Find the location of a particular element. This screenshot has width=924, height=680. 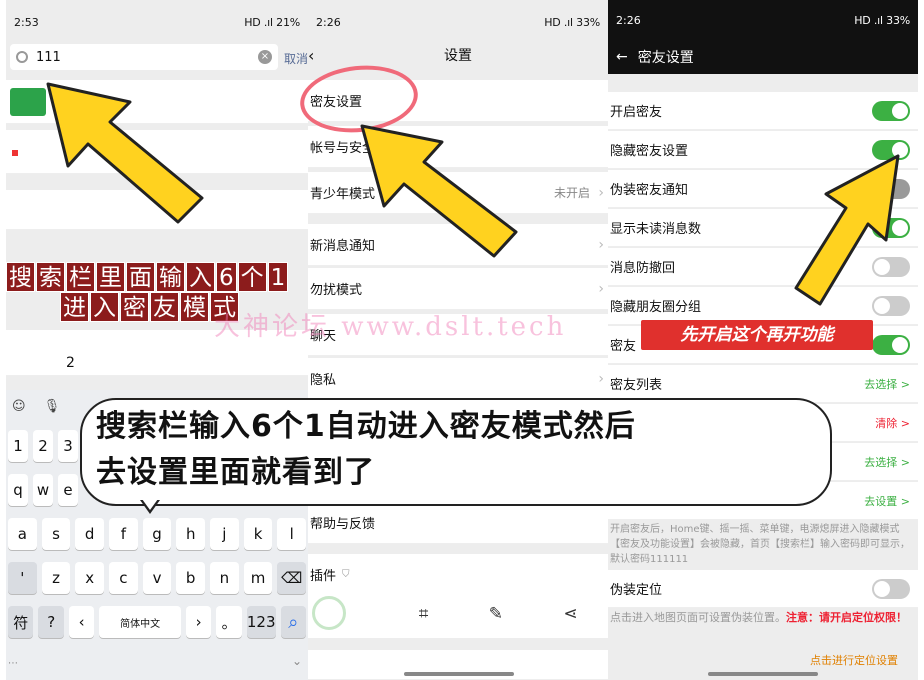

keyboard-row-digits: 123 is located at coordinates (43, 446).